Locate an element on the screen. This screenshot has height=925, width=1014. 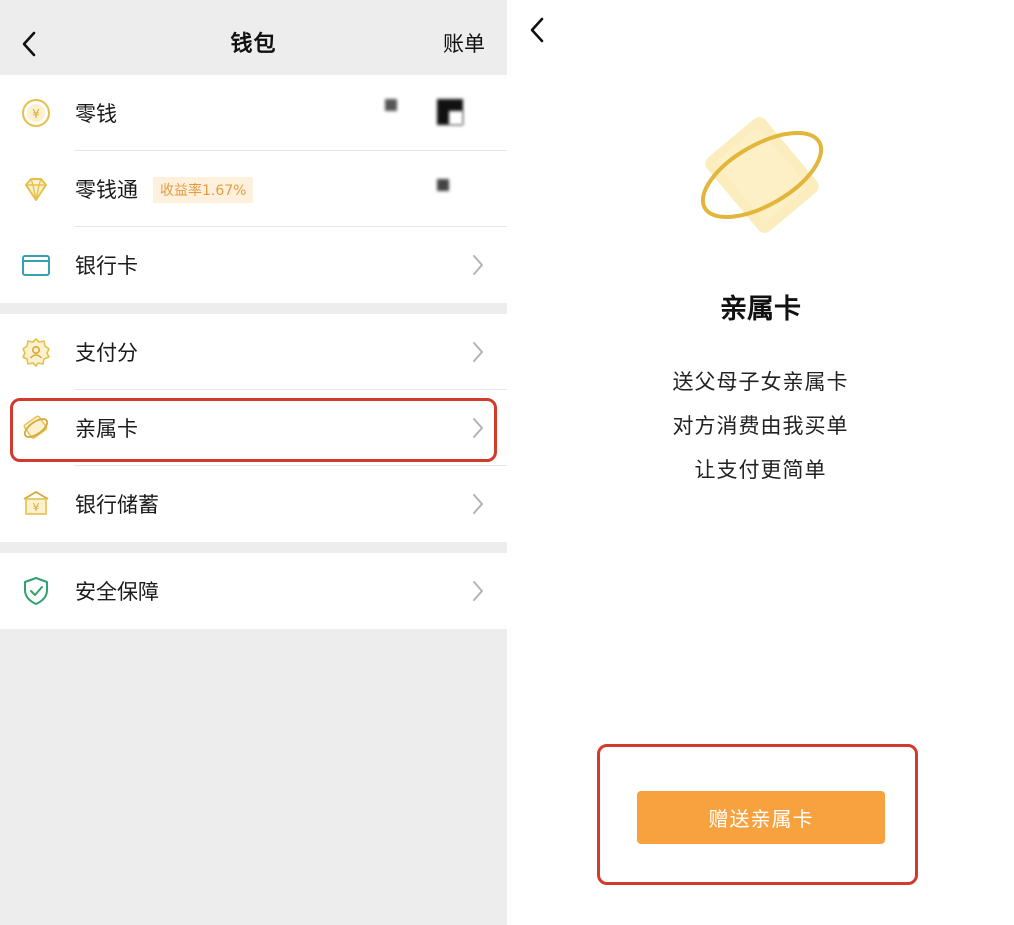
yuan-coin-icon: ¥ is located at coordinates (36, 113).